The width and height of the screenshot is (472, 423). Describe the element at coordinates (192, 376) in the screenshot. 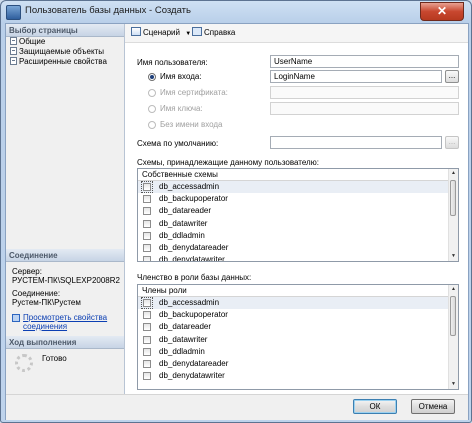

I see `role-name: db_denydatawriter` at that location.